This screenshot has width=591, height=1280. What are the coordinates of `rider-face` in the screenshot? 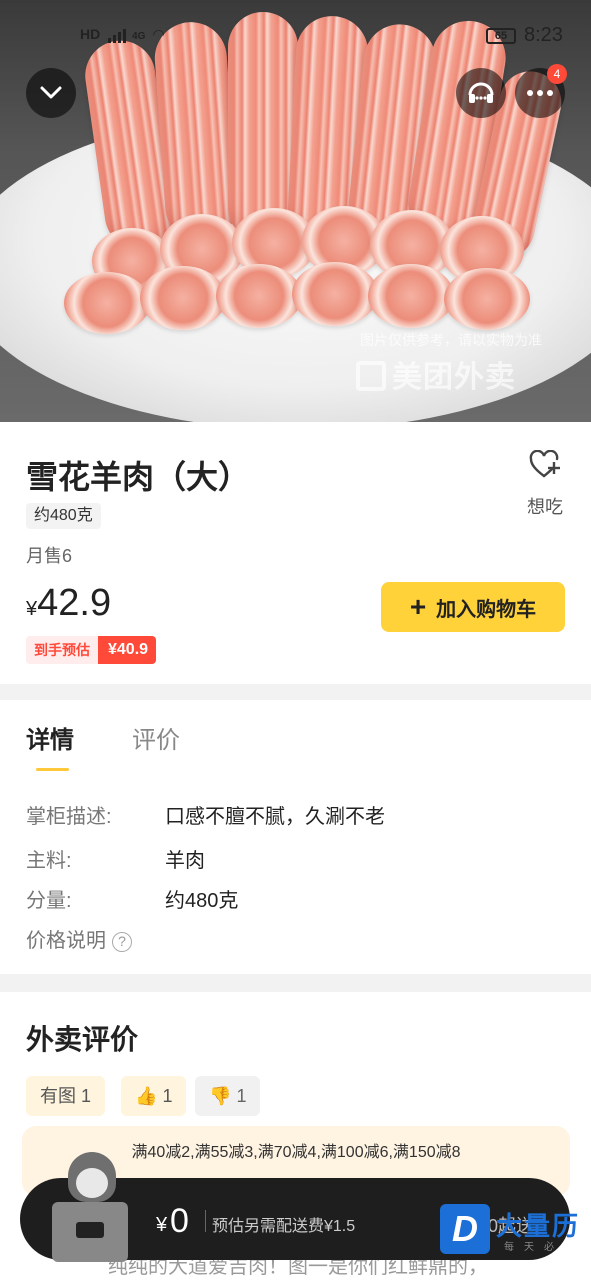 It's located at (92, 1183).